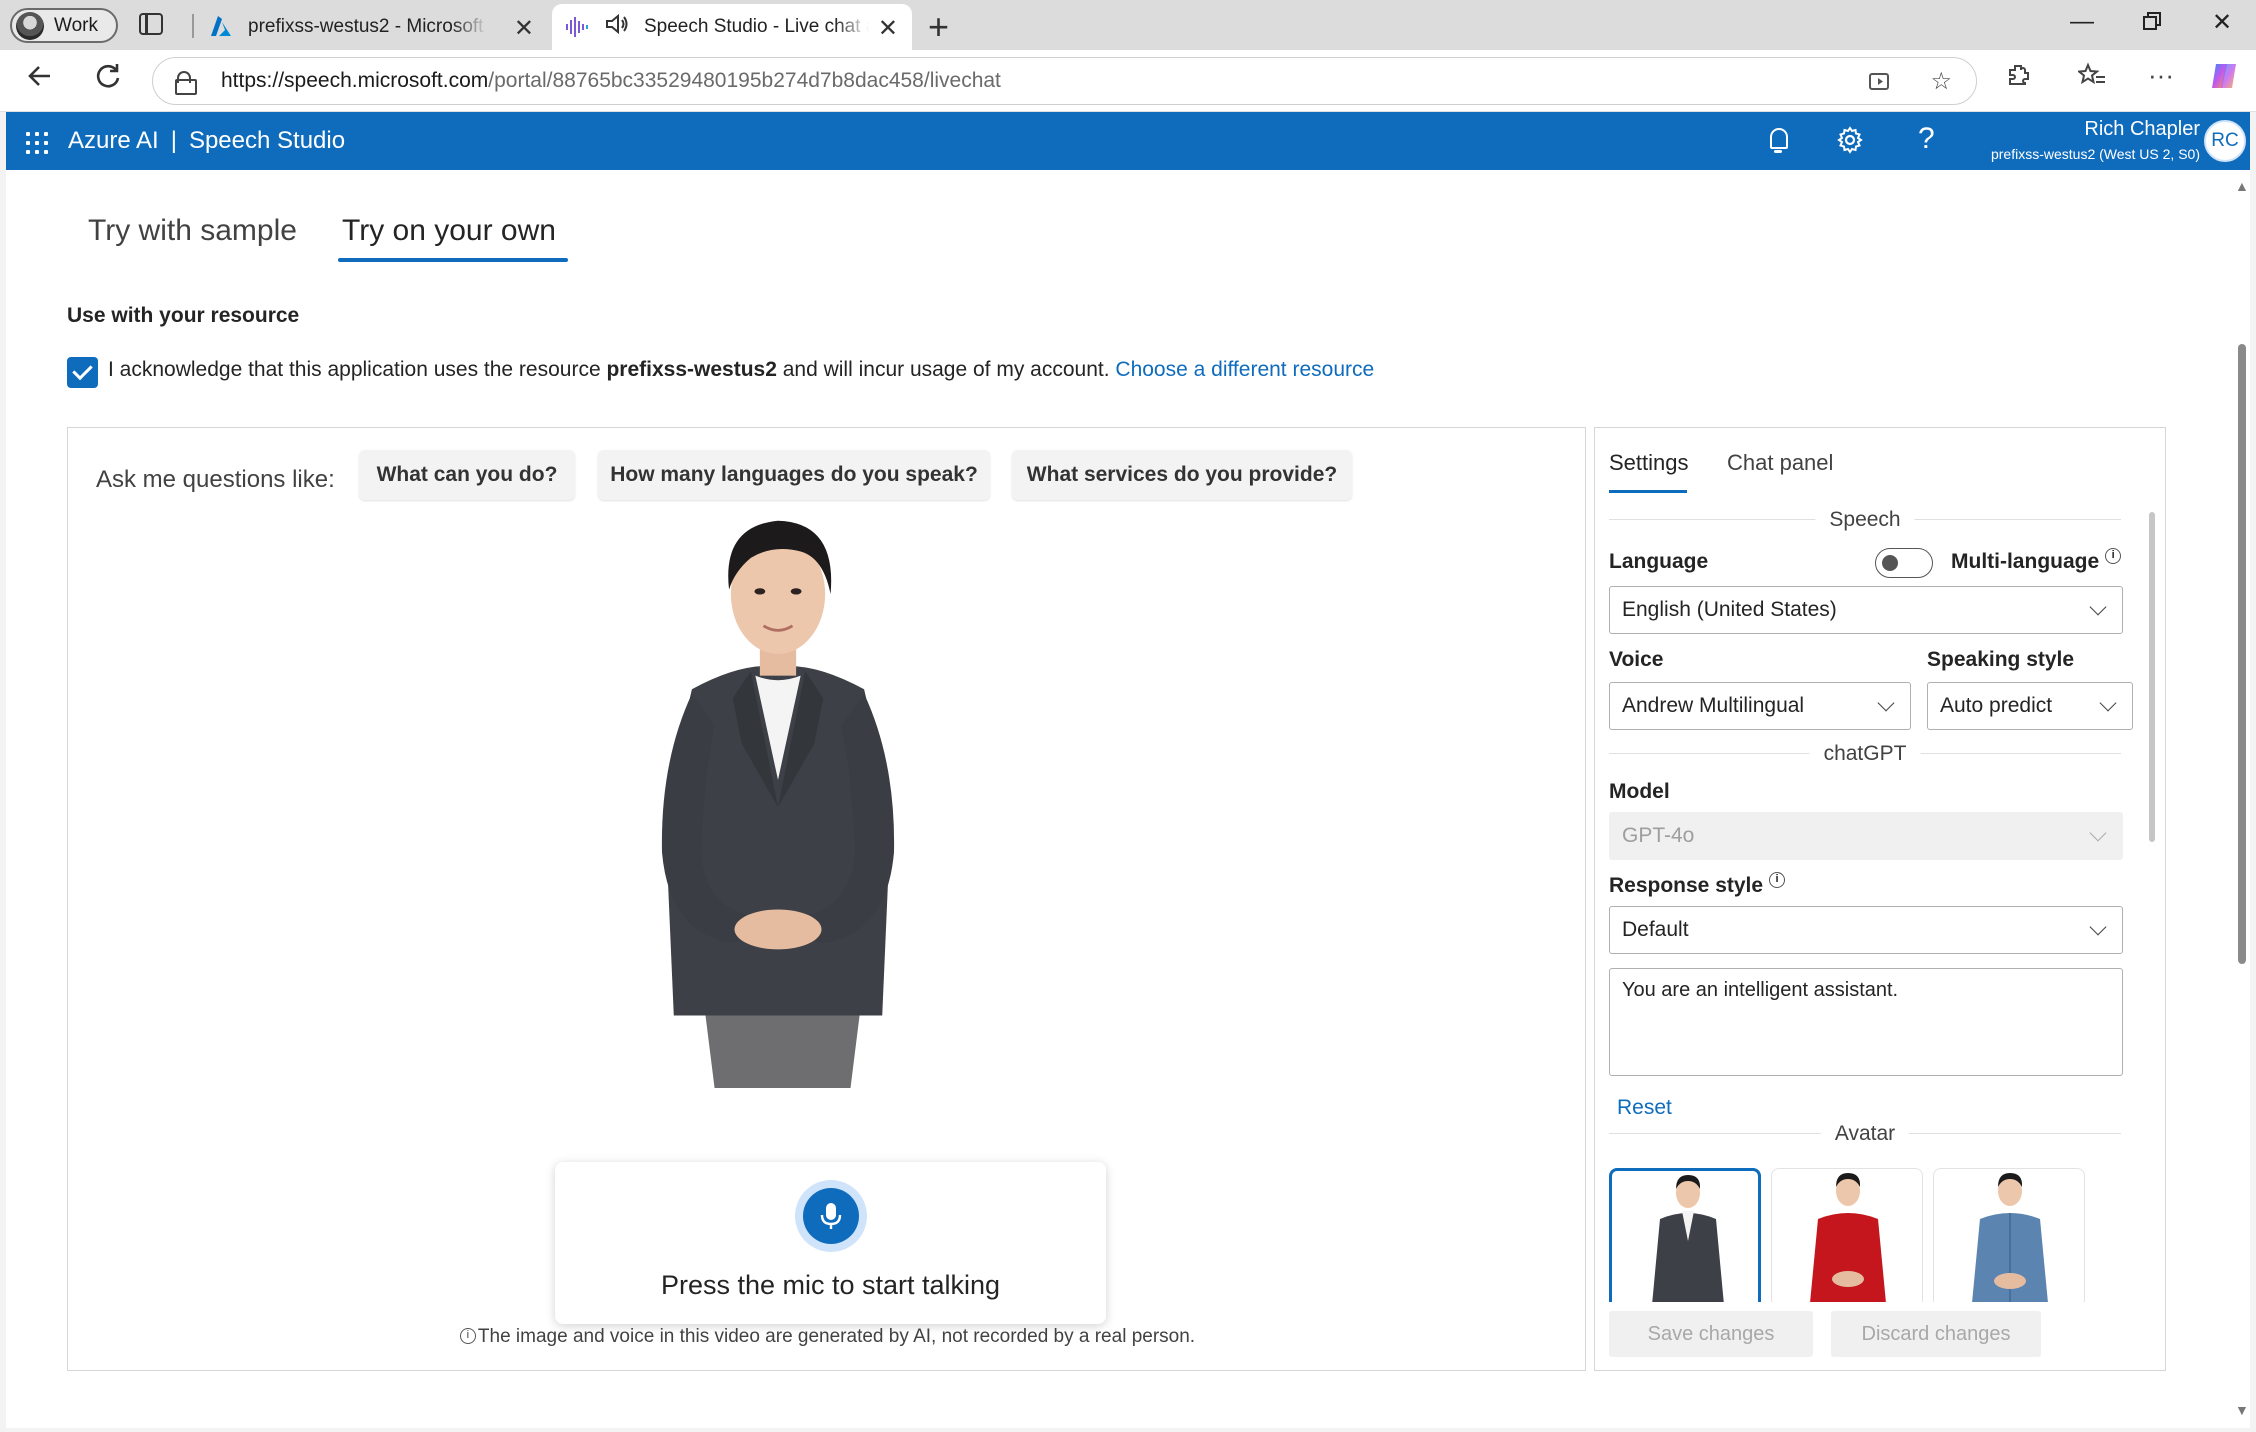 The image size is (2256, 1432). Describe the element at coordinates (617, 27) in the screenshot. I see `speaker-icon` at that location.